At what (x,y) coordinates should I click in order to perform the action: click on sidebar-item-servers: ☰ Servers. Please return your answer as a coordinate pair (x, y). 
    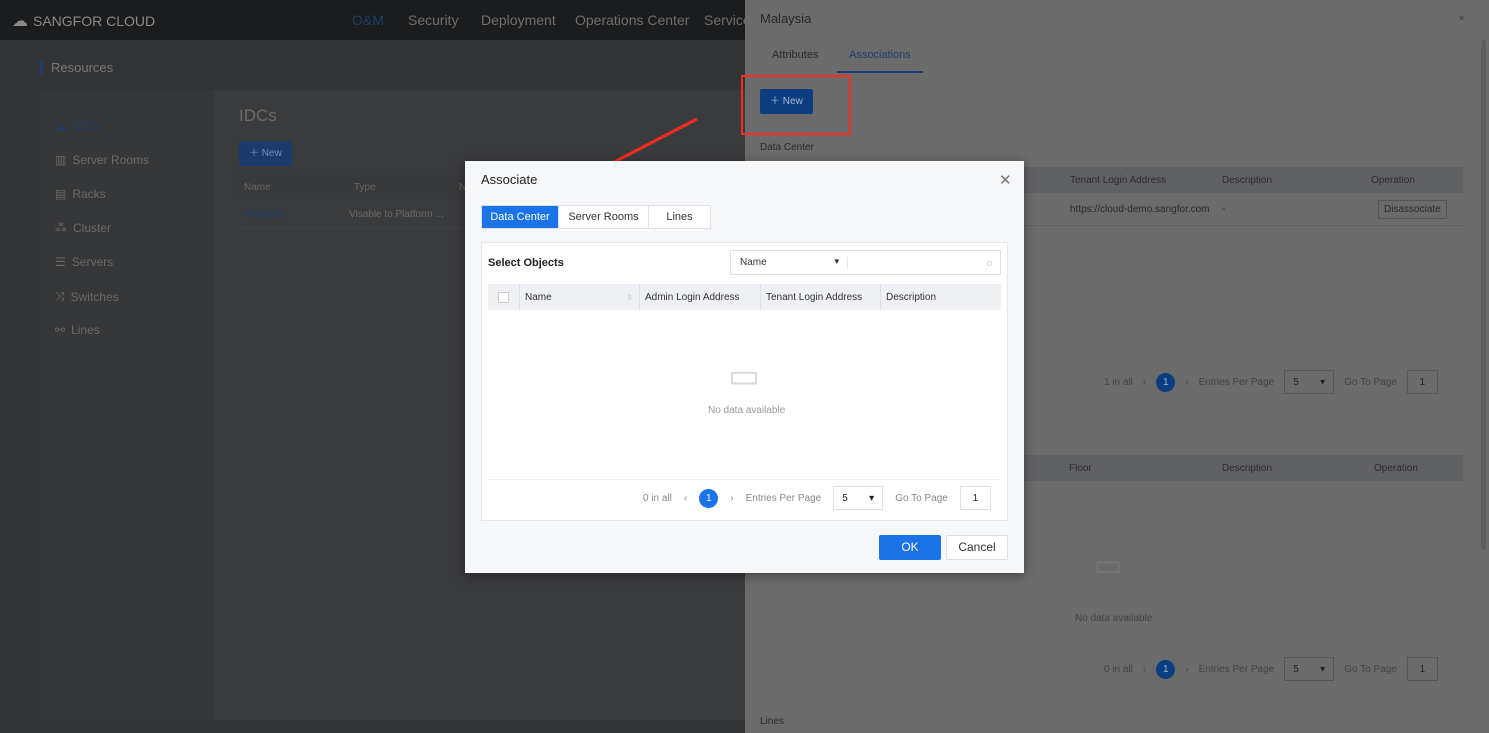
    Looking at the image, I should click on (84, 262).